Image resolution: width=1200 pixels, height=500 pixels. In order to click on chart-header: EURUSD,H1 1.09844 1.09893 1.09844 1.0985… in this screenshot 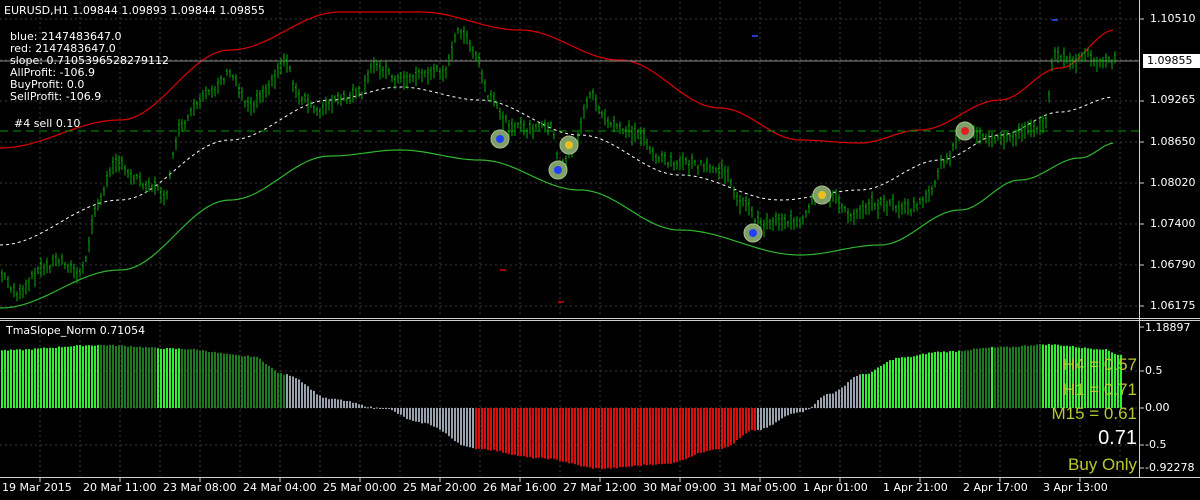, I will do `click(134, 10)`.